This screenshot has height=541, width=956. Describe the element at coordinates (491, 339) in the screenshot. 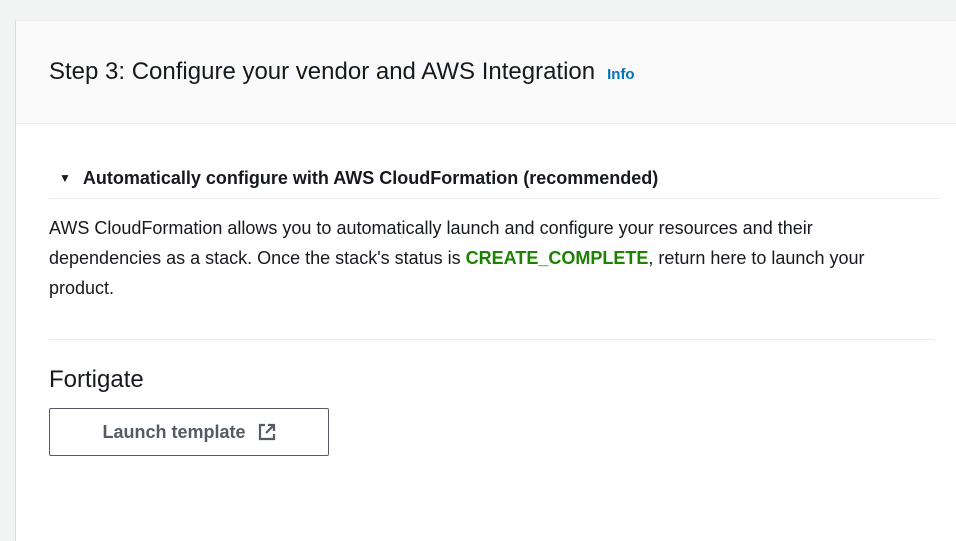

I see `section-divider` at that location.